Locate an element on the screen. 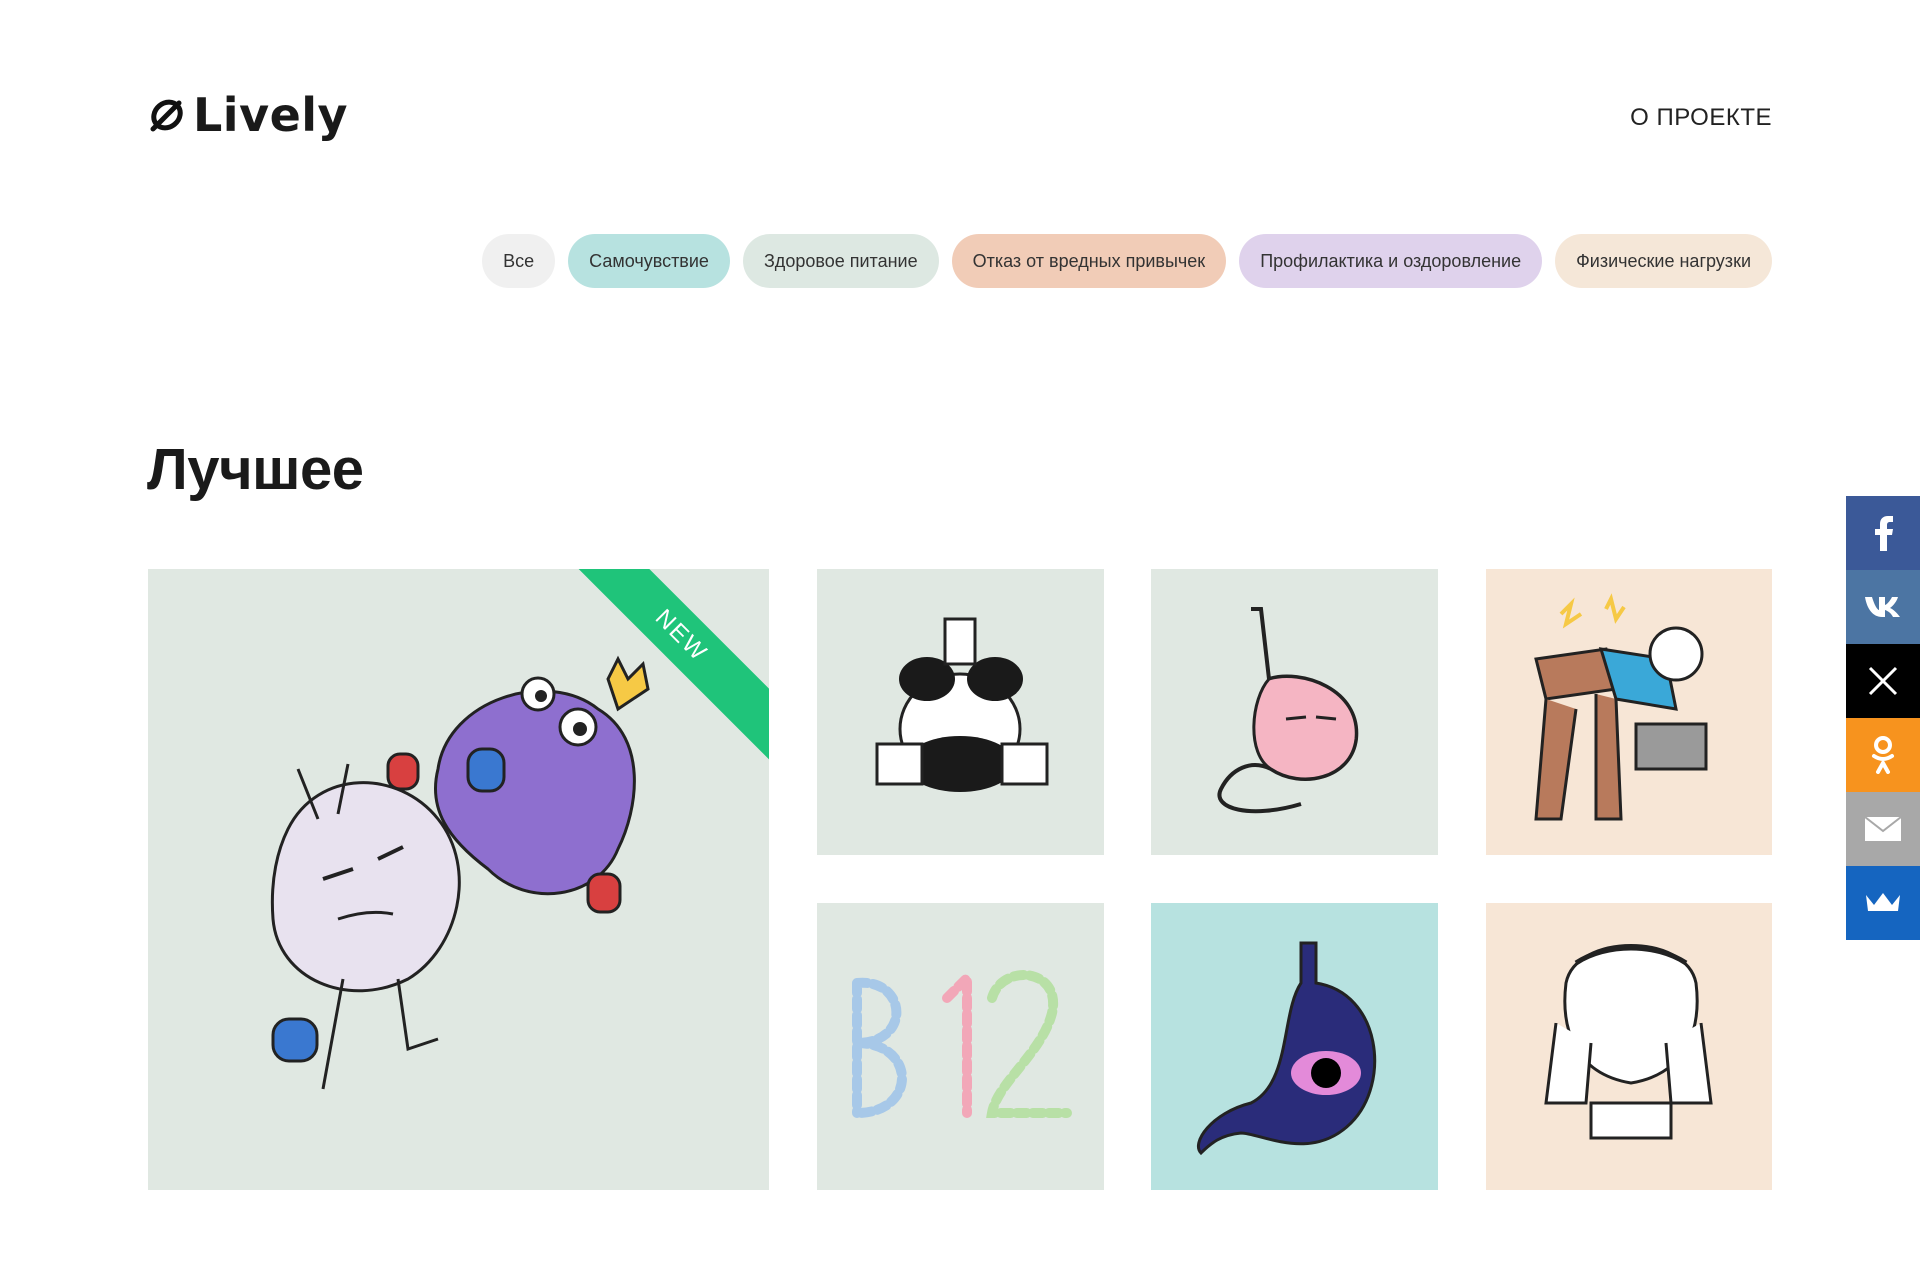 The image size is (1920, 1274). card-black-hole-stomach is located at coordinates (1294, 1046).